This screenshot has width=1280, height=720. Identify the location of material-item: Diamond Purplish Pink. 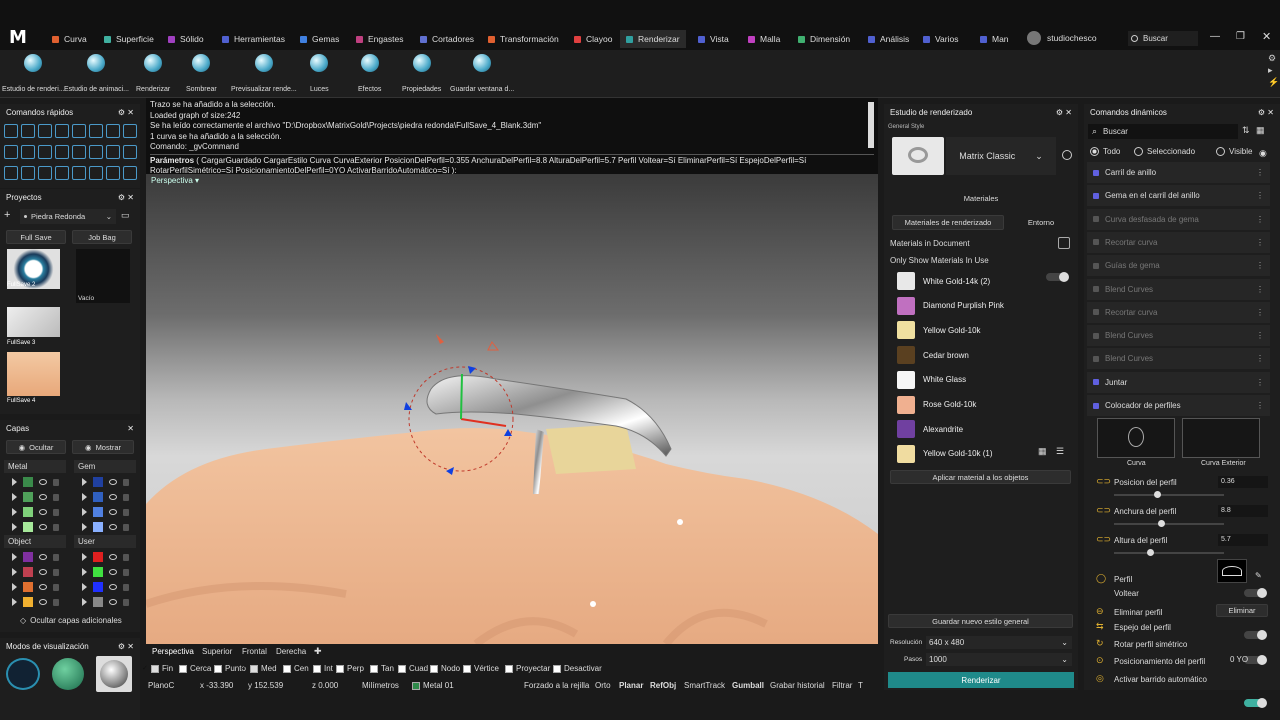
(950, 306).